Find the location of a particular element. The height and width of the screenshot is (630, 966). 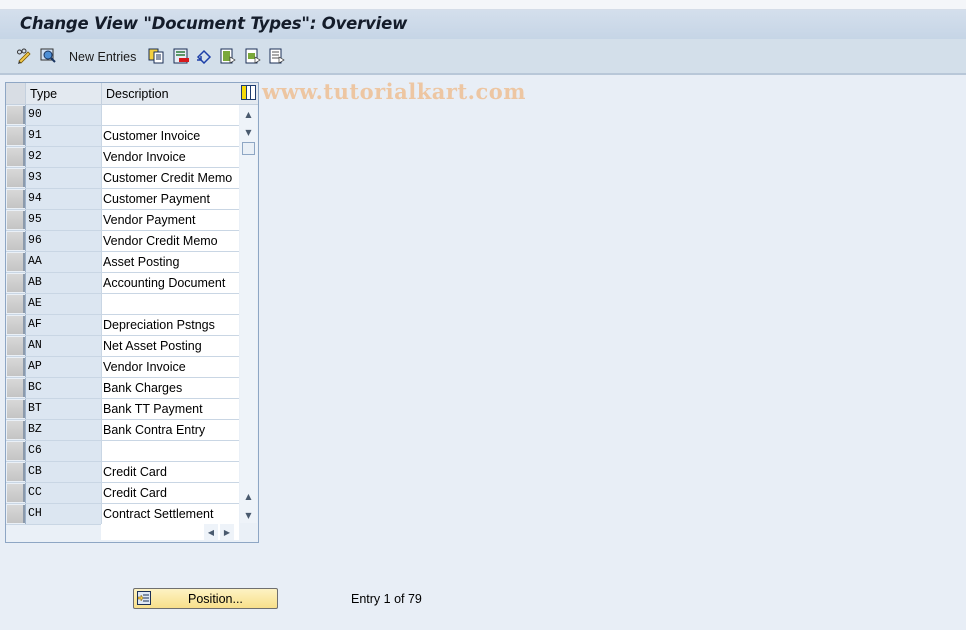

type-cell: AN is located at coordinates (63, 346).